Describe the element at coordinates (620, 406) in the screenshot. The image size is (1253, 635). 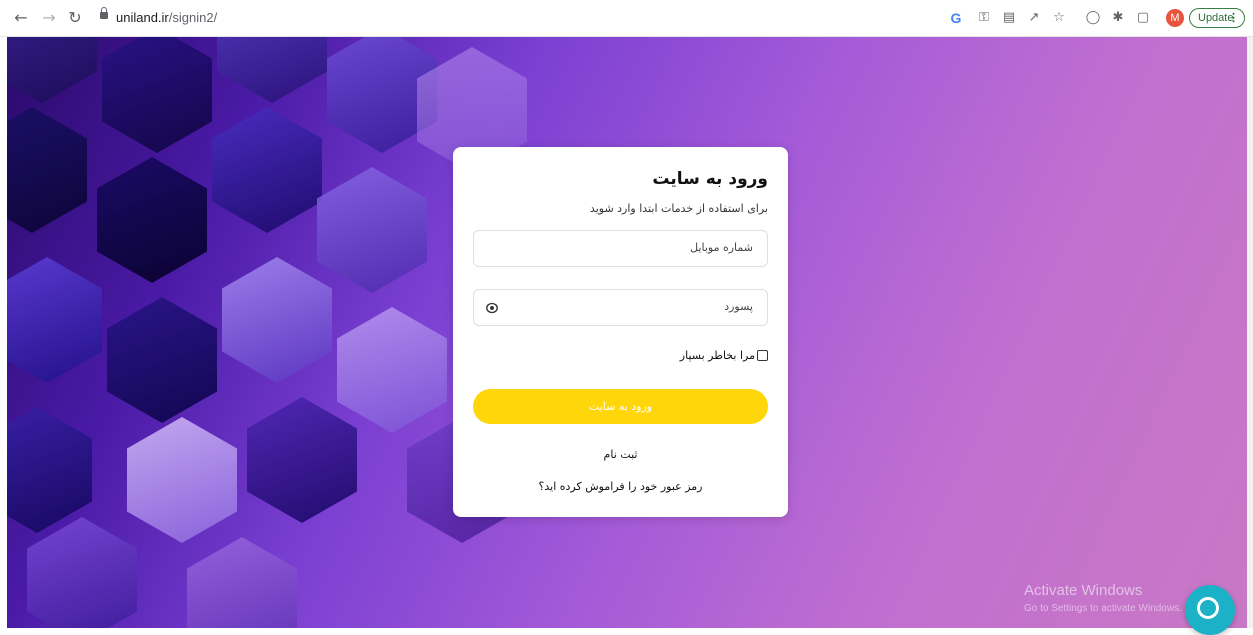
I see `login-submit-button: ورود به سایت` at that location.